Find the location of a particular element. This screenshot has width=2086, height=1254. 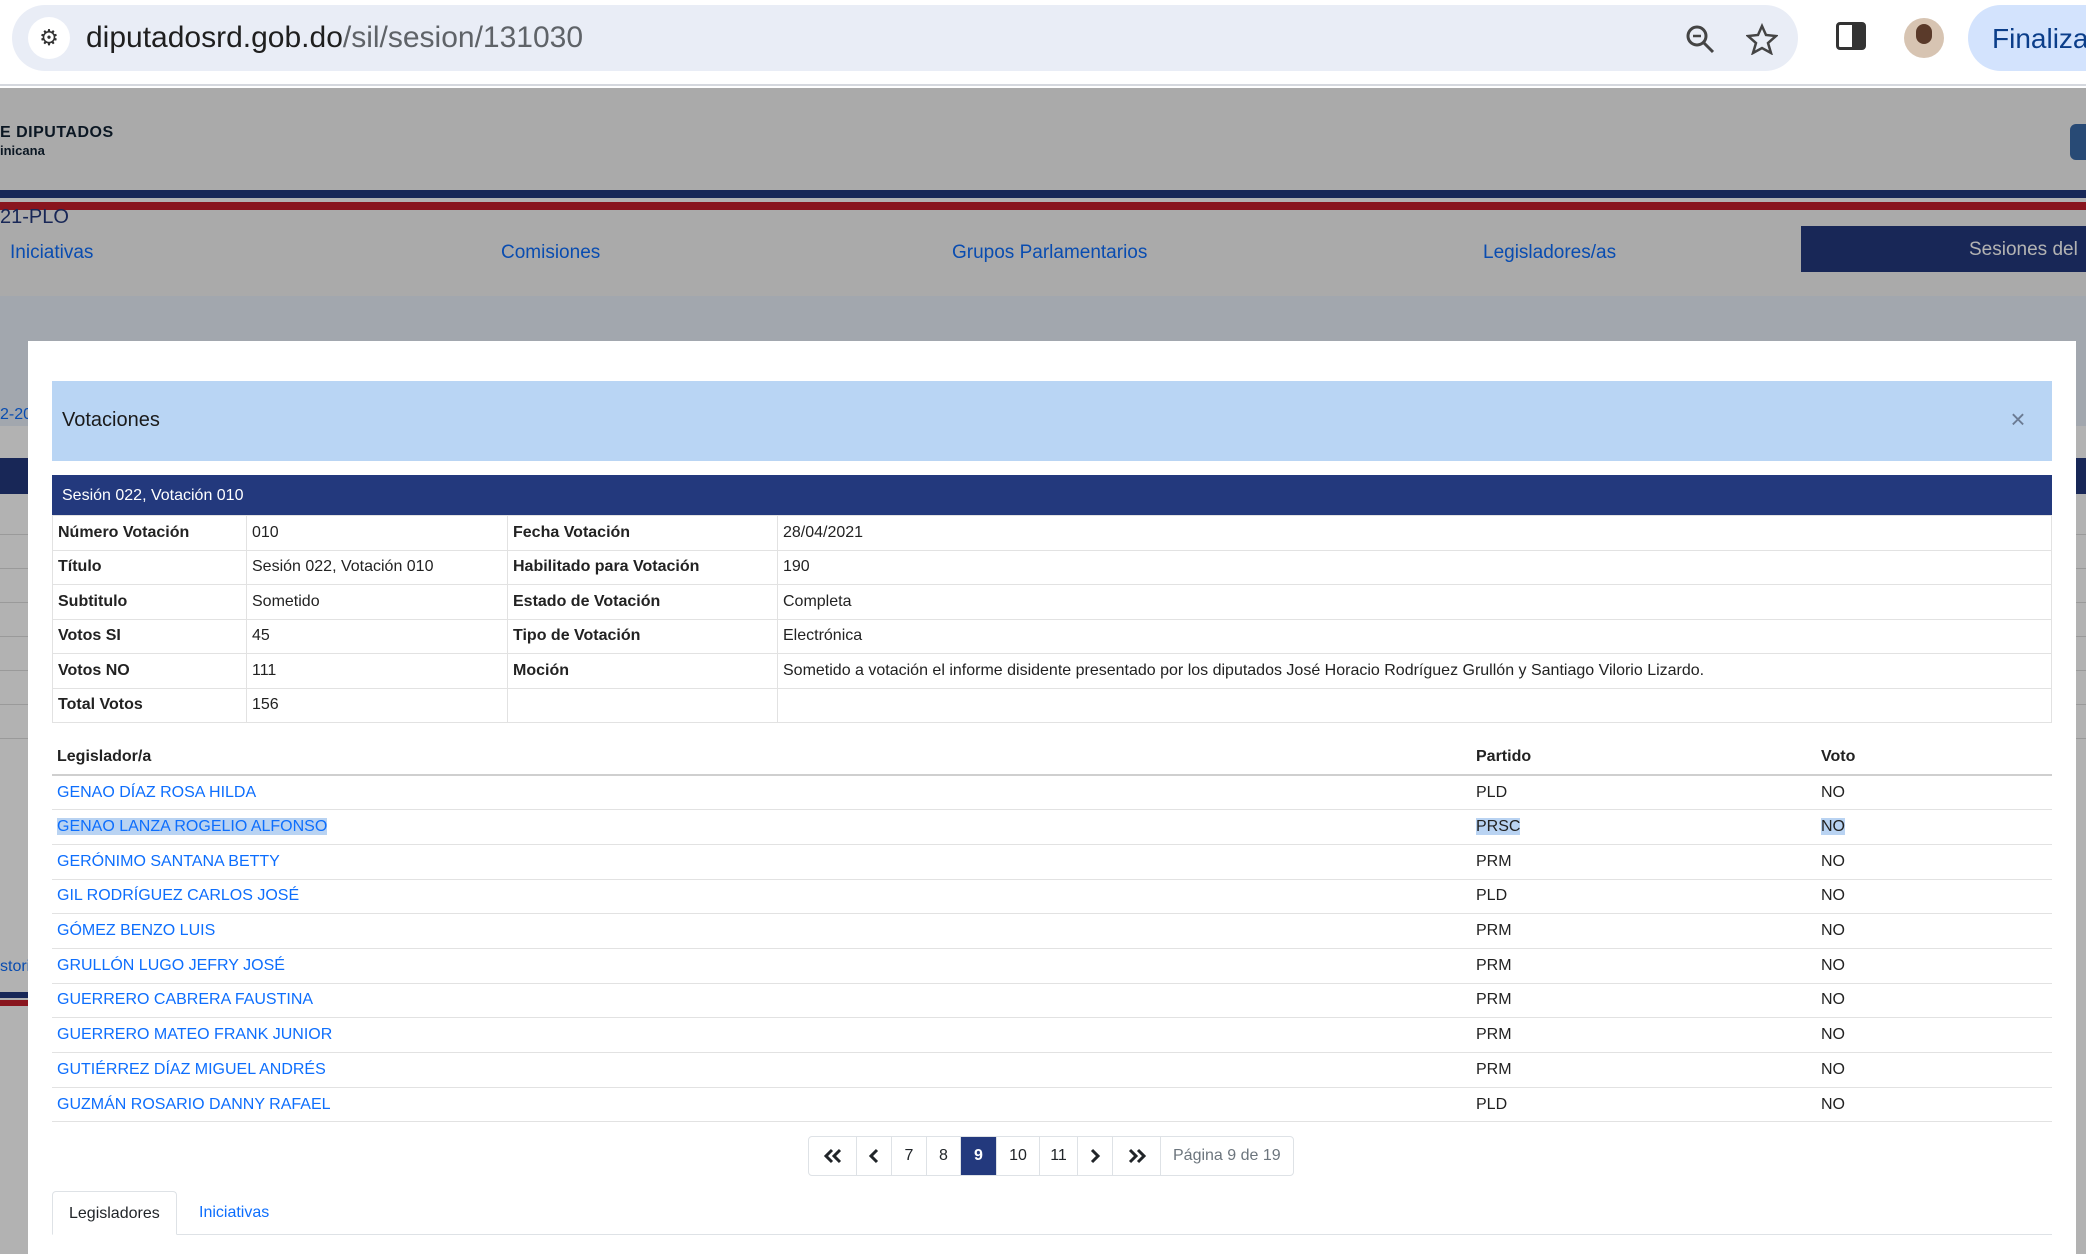

detail-value: Sometido is located at coordinates (377, 602).